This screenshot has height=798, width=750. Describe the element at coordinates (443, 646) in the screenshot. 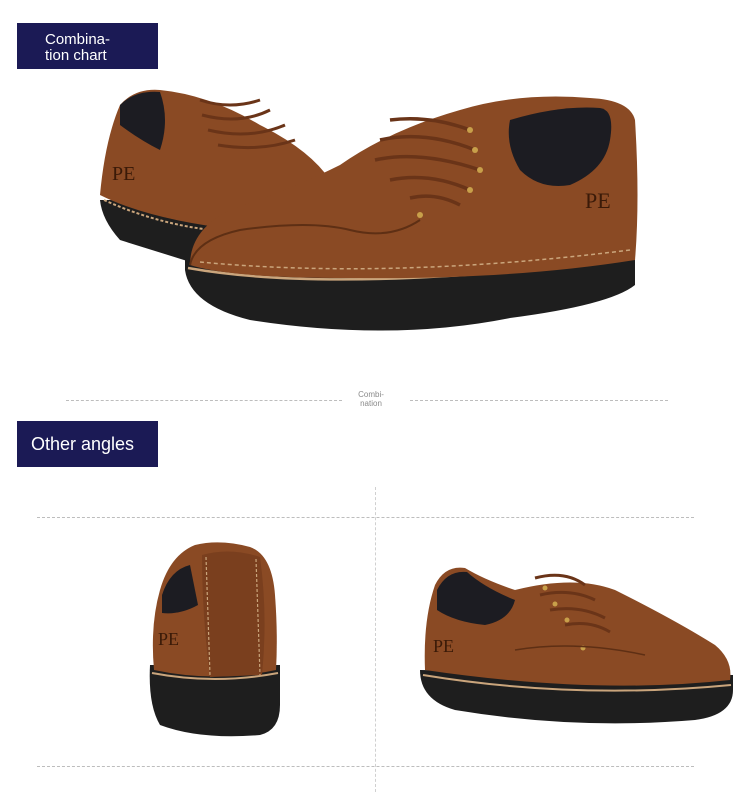

I see `side-view-brand-mark: PE` at that location.